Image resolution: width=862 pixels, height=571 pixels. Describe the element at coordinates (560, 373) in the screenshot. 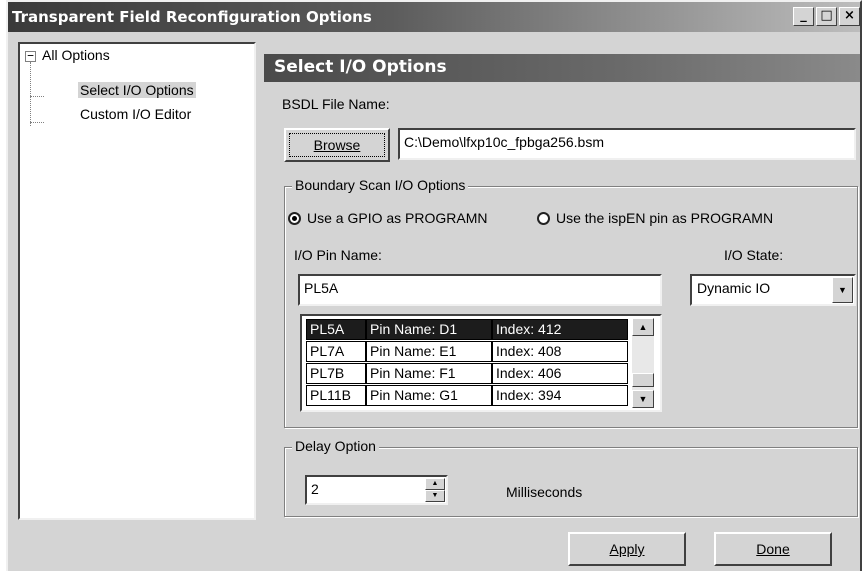

I see `pin-cell-index: Index: 406` at that location.